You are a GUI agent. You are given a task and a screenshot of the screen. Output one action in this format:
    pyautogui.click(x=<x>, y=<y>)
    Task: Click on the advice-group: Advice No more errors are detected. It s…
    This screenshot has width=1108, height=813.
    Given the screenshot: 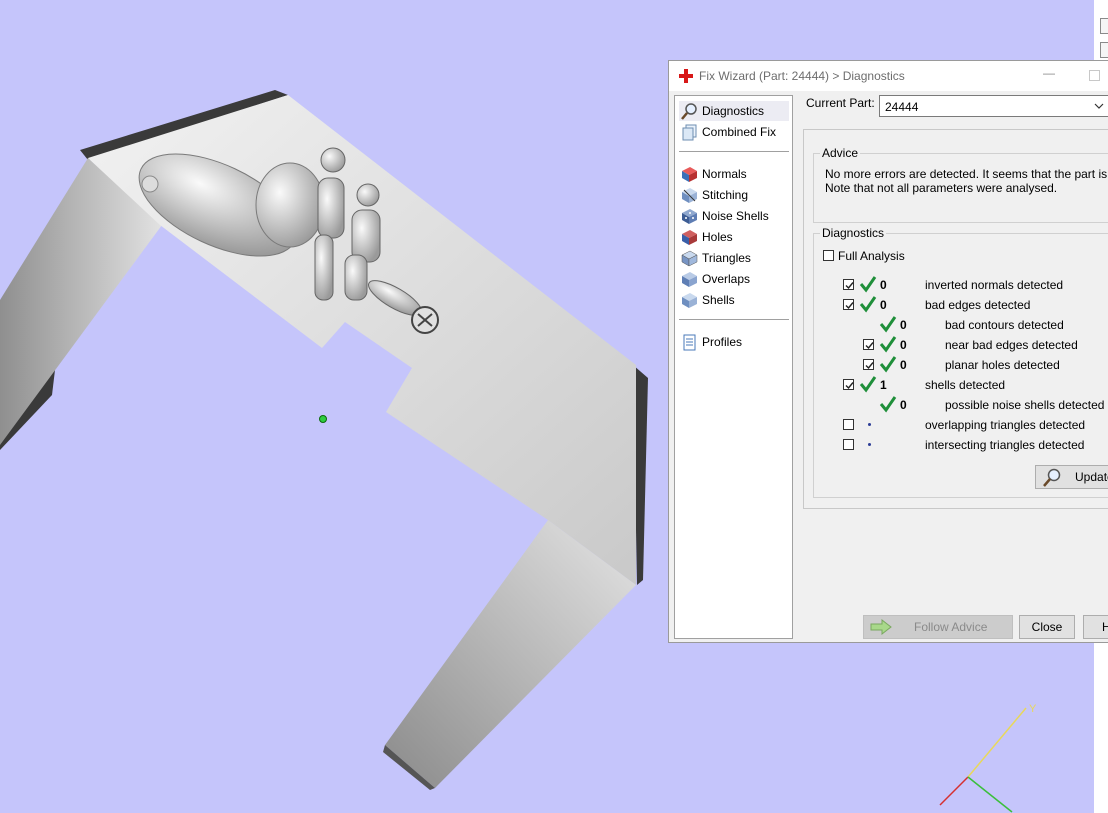 What is the action you would take?
    pyautogui.click(x=960, y=184)
    